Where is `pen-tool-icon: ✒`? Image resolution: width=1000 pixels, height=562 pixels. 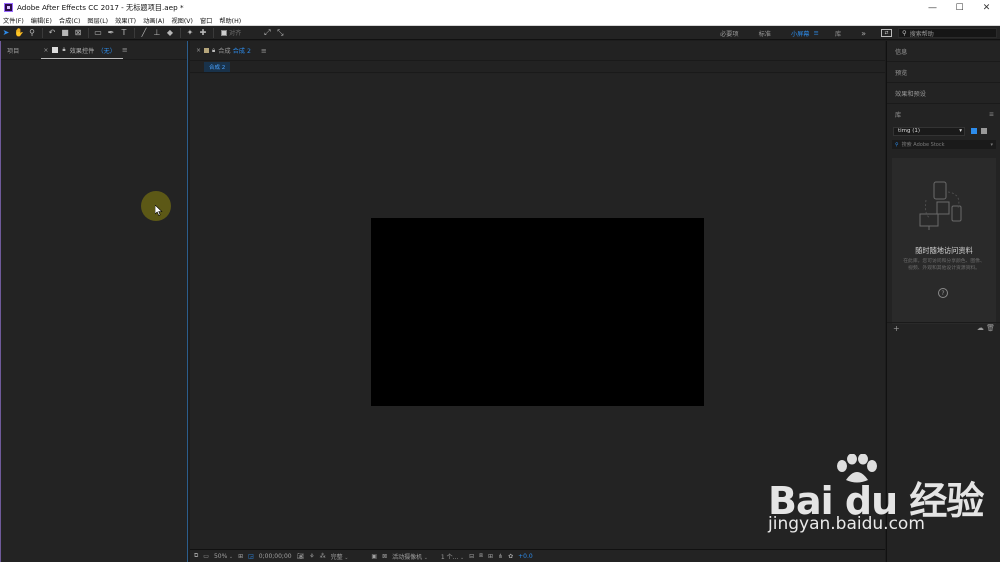 pen-tool-icon: ✒ is located at coordinates (111, 33).